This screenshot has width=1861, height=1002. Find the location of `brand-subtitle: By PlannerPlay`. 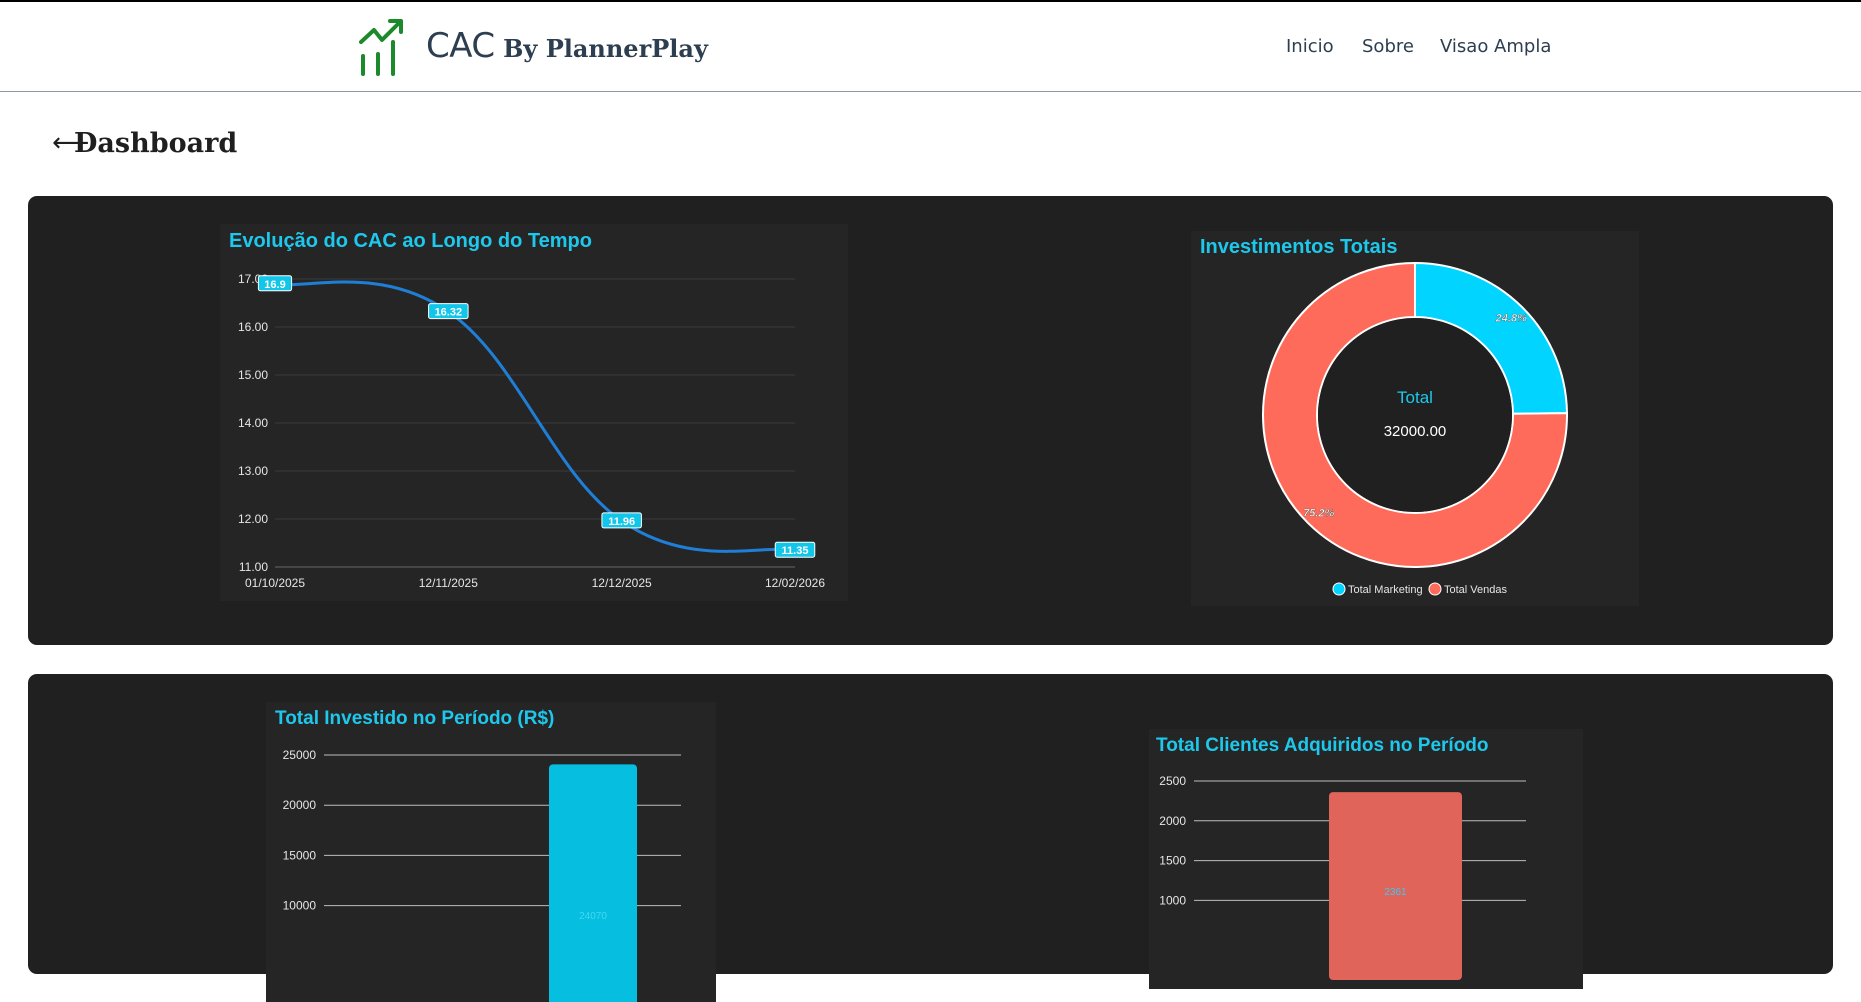

brand-subtitle: By PlannerPlay is located at coordinates (605, 48).